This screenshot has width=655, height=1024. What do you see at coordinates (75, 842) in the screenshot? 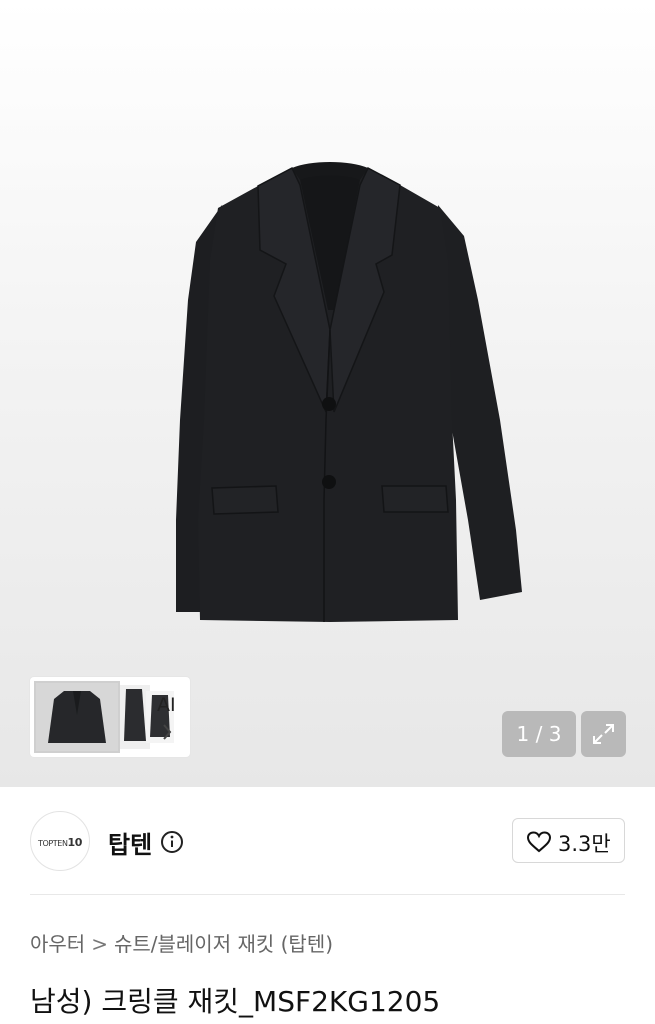
I see `brand-logo-number: 10` at bounding box center [75, 842].